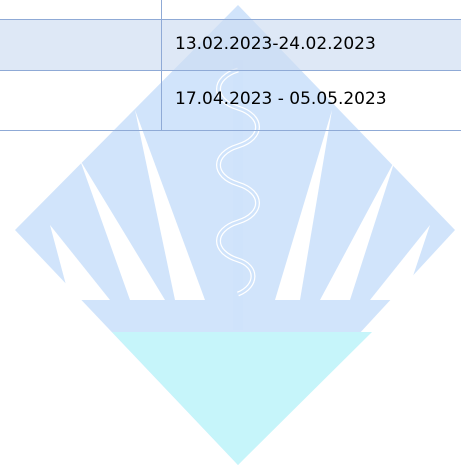  What do you see at coordinates (281, 99) in the screenshot?
I see `date-range-cell: 17.04.2023 - 05.05.2023` at bounding box center [281, 99].